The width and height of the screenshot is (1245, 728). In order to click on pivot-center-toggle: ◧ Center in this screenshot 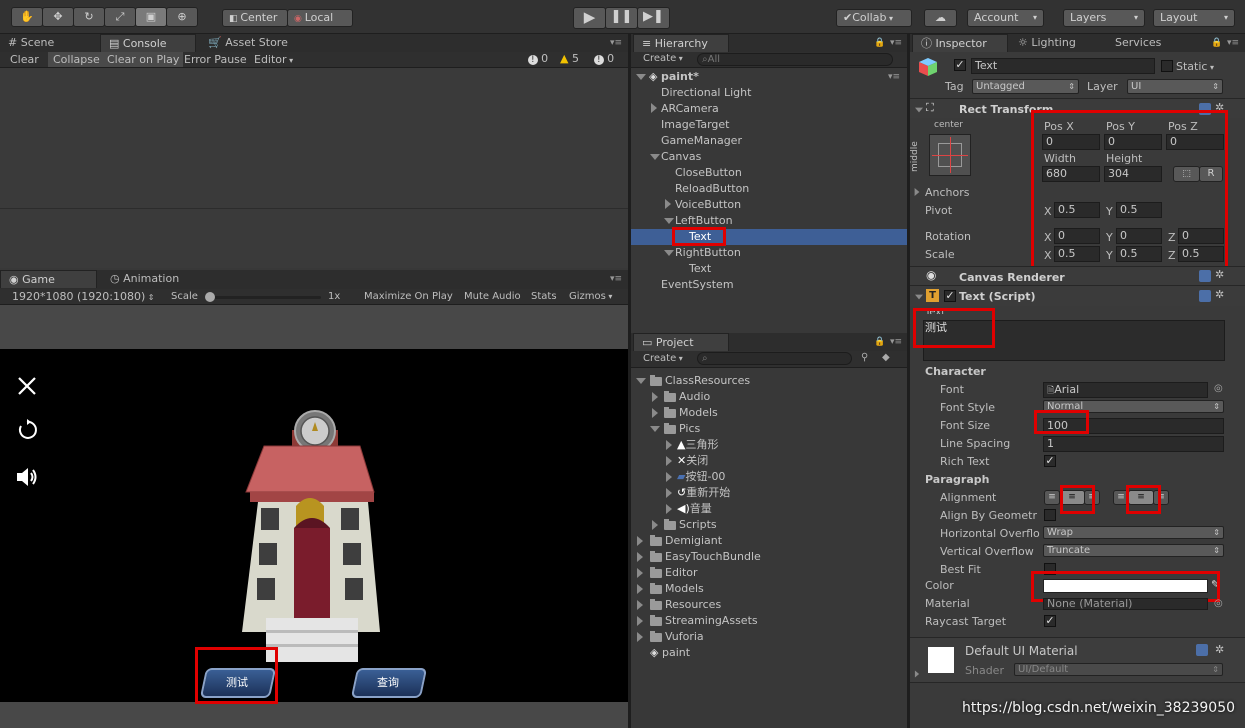, I will do `click(255, 18)`.